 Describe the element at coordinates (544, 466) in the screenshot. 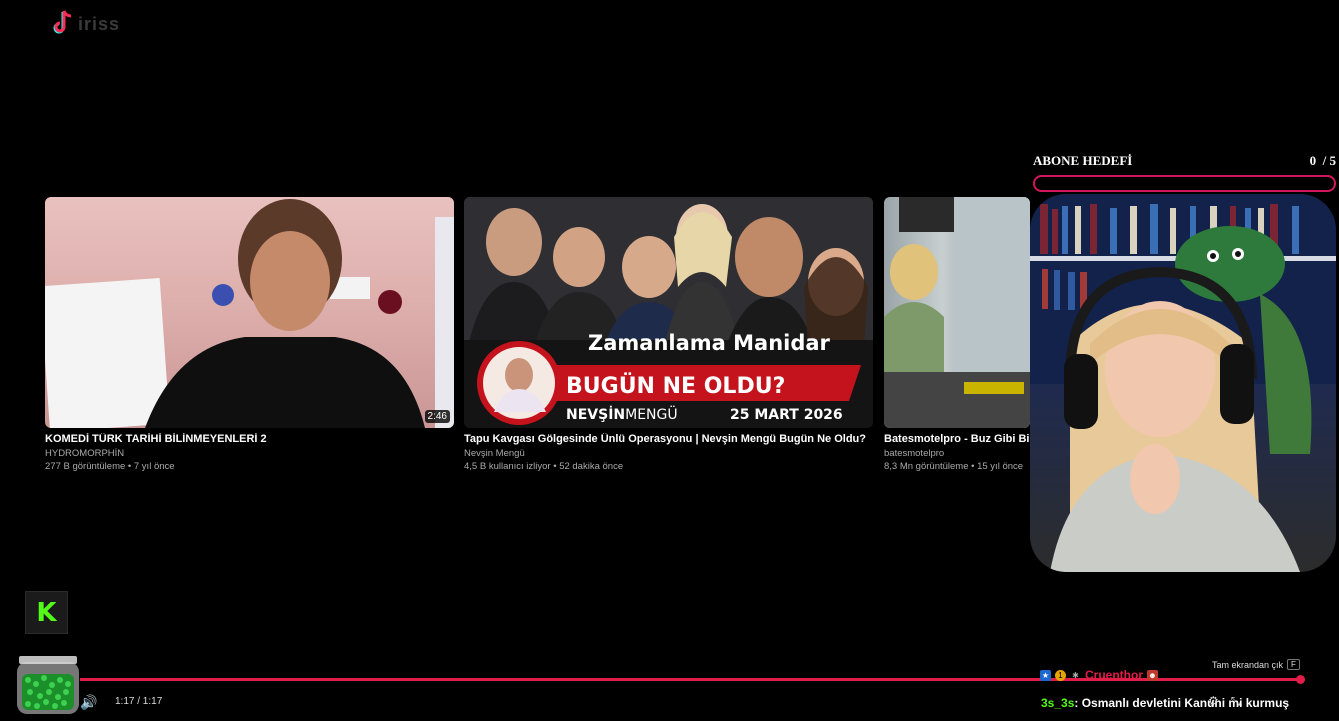

I see `video-meta: 4,5 B kullanıcı izliyor • 52 dakika önce` at that location.